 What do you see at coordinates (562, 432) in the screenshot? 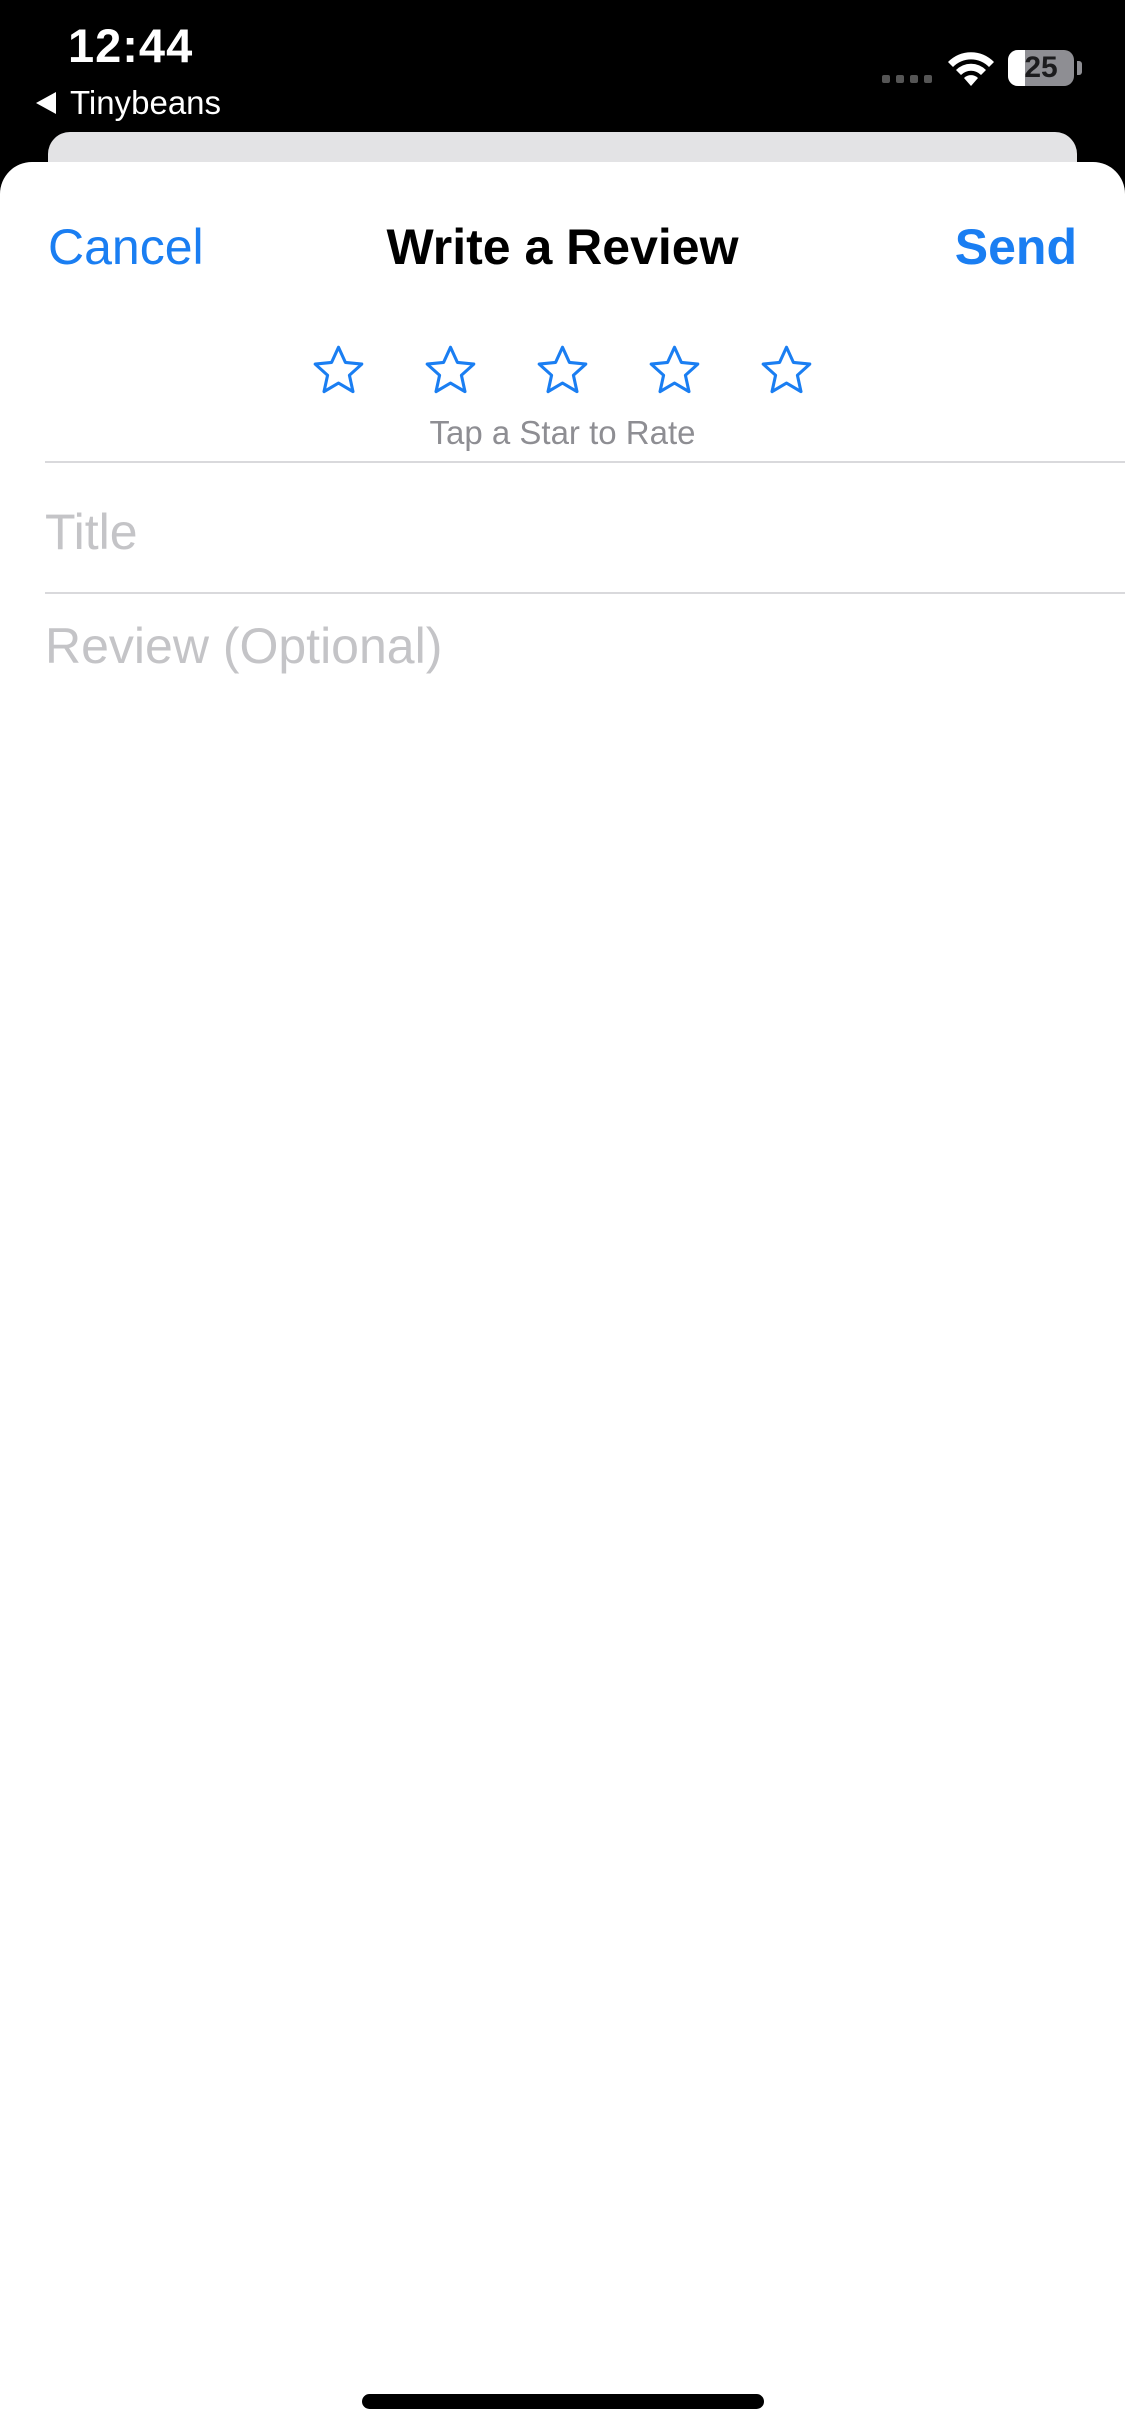
I see `rating-hint: Tap a Star to Rate` at bounding box center [562, 432].